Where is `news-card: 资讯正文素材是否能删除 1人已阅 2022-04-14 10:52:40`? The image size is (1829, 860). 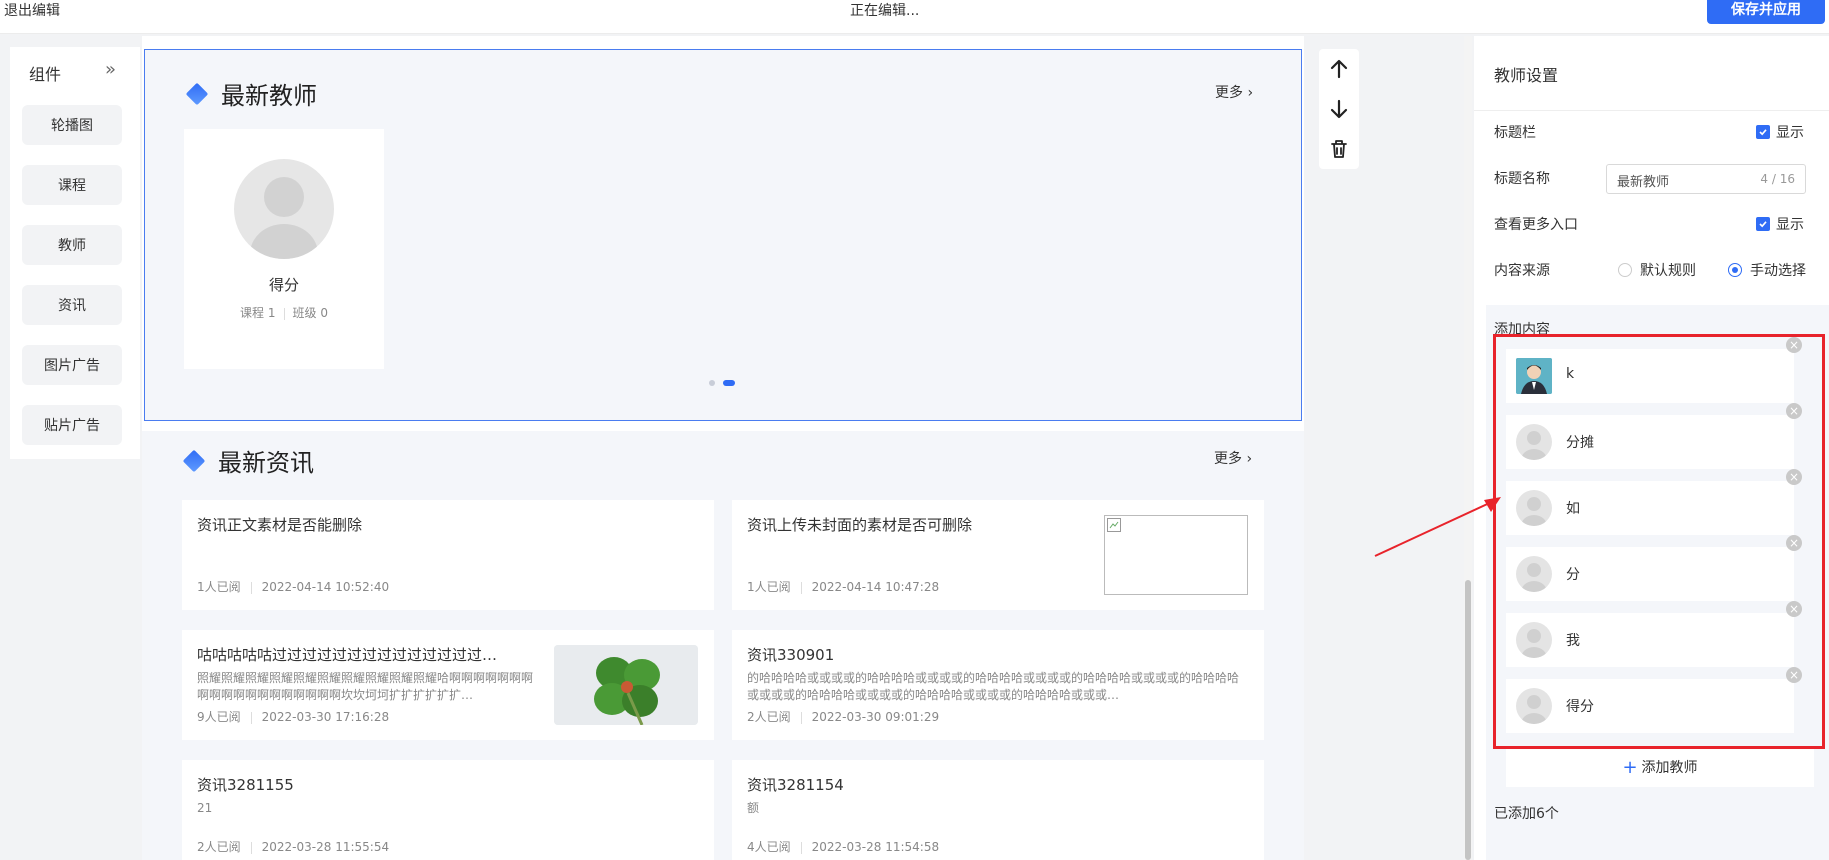
news-card: 资讯正文素材是否能删除 1人已阅 2022-04-14 10:52:40 is located at coordinates (448, 555).